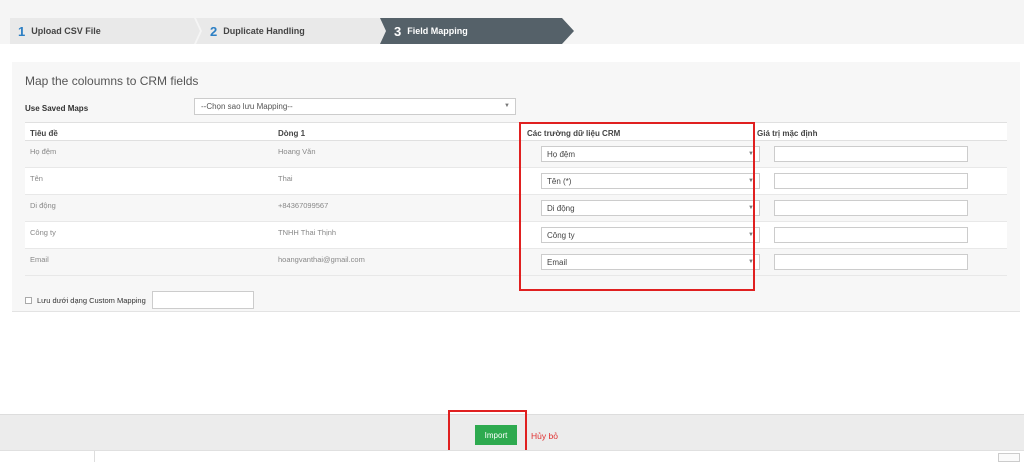  I want to click on step-duplicate-handling: 2 Duplicate Handling, so click(291, 31).